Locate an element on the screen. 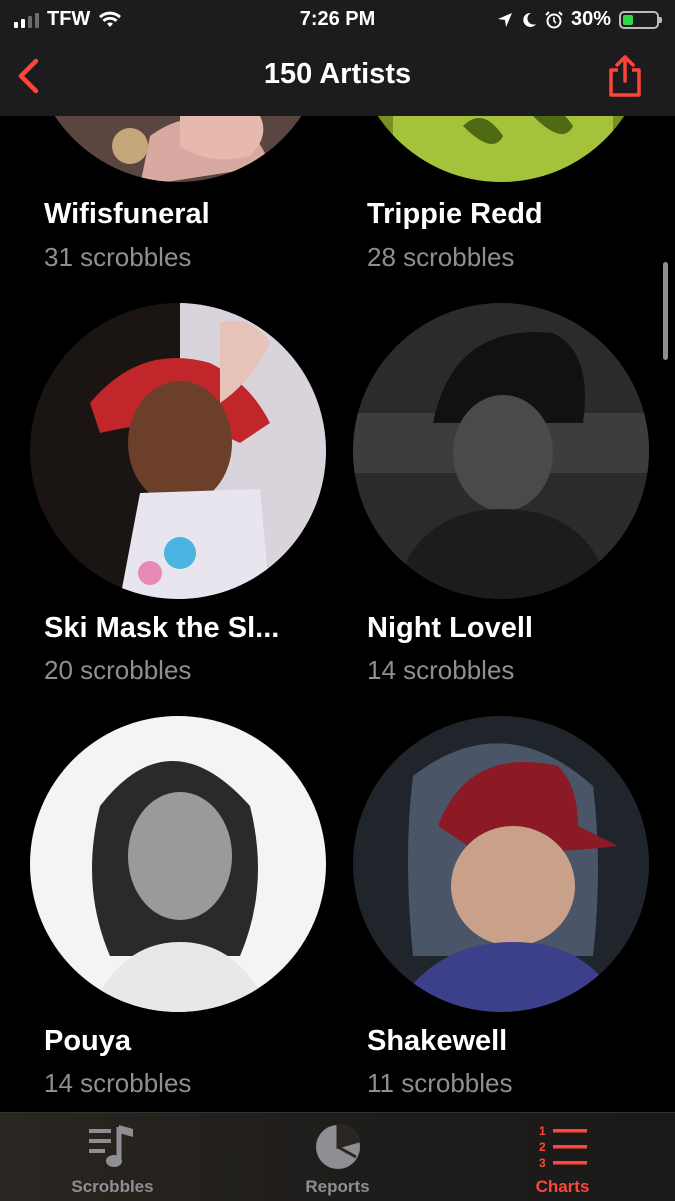 This screenshot has width=675, height=1201. artist-name: Night Lovell is located at coordinates (450, 628).